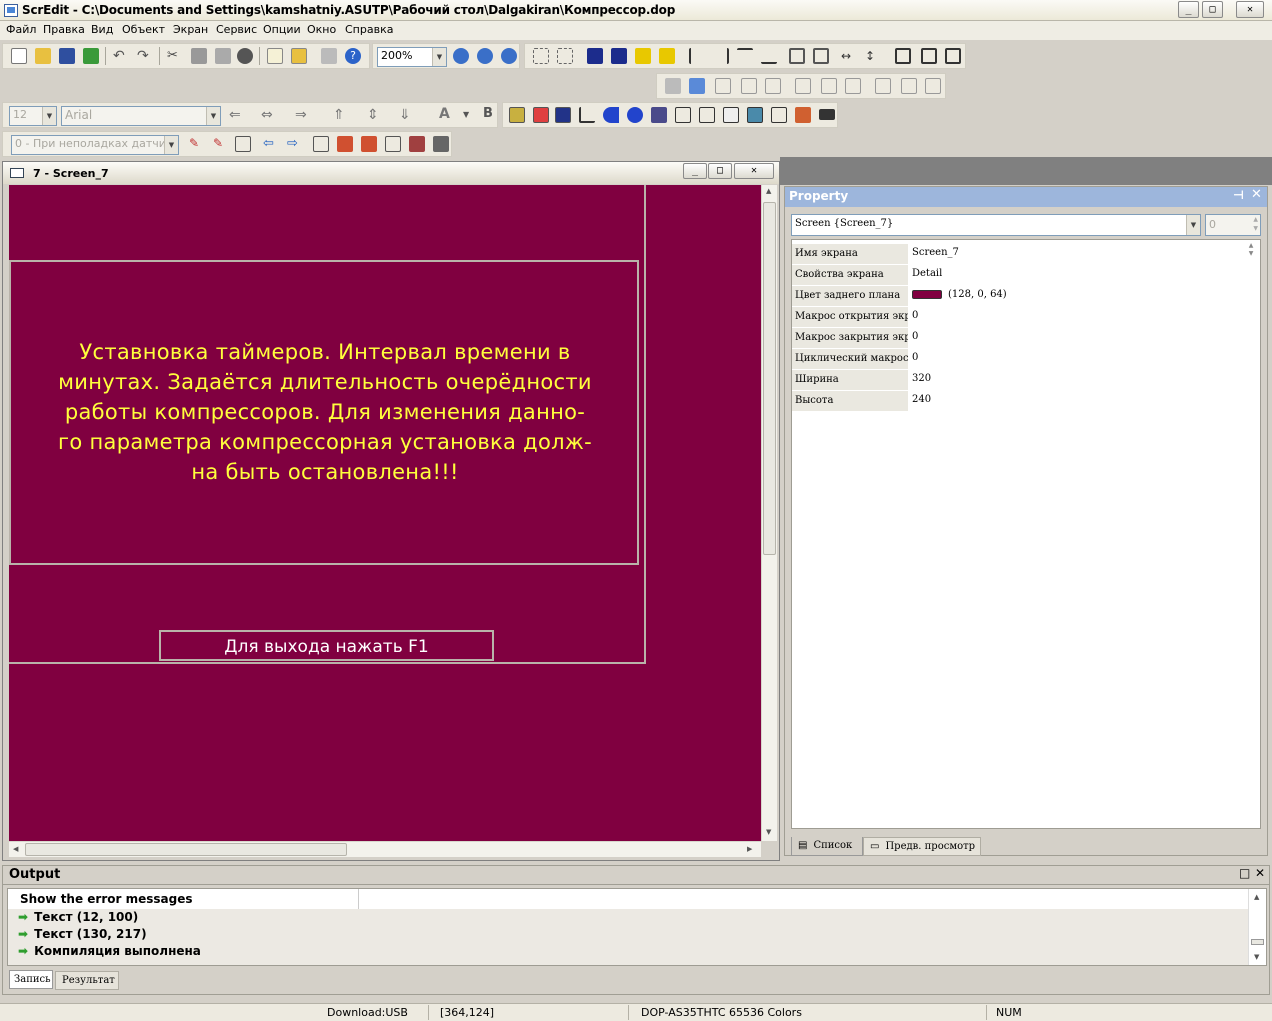 The width and height of the screenshot is (1272, 1021). Describe the element at coordinates (447, 115) in the screenshot. I see `font-color-icon: A` at that location.